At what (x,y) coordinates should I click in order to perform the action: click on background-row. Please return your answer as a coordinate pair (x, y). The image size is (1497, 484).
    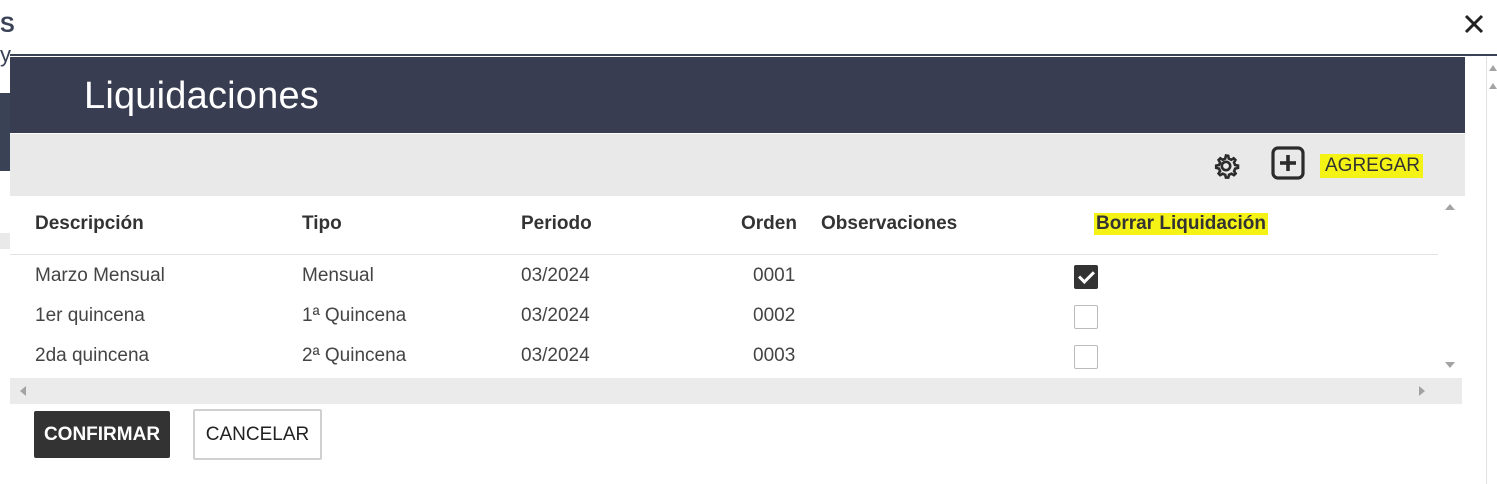
    Looking at the image, I should click on (5, 241).